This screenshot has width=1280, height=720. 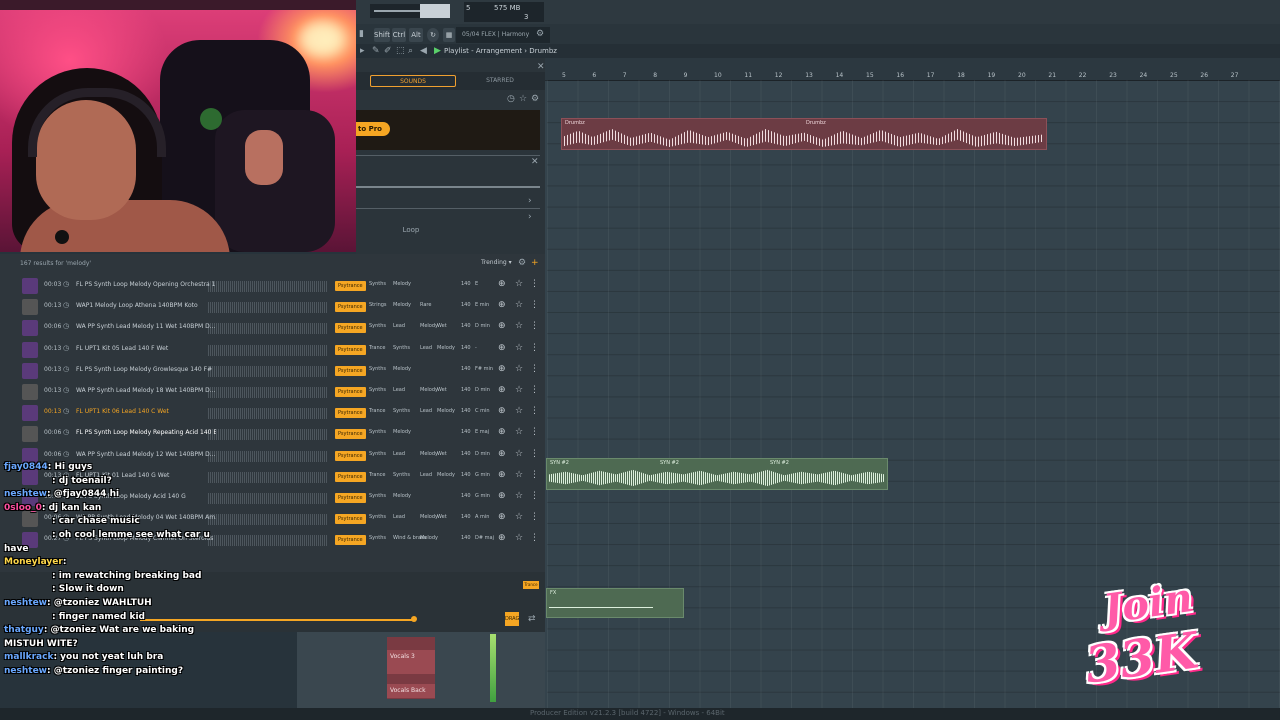 What do you see at coordinates (376, 51) in the screenshot?
I see `draw-tool-icon: ✎` at bounding box center [376, 51].